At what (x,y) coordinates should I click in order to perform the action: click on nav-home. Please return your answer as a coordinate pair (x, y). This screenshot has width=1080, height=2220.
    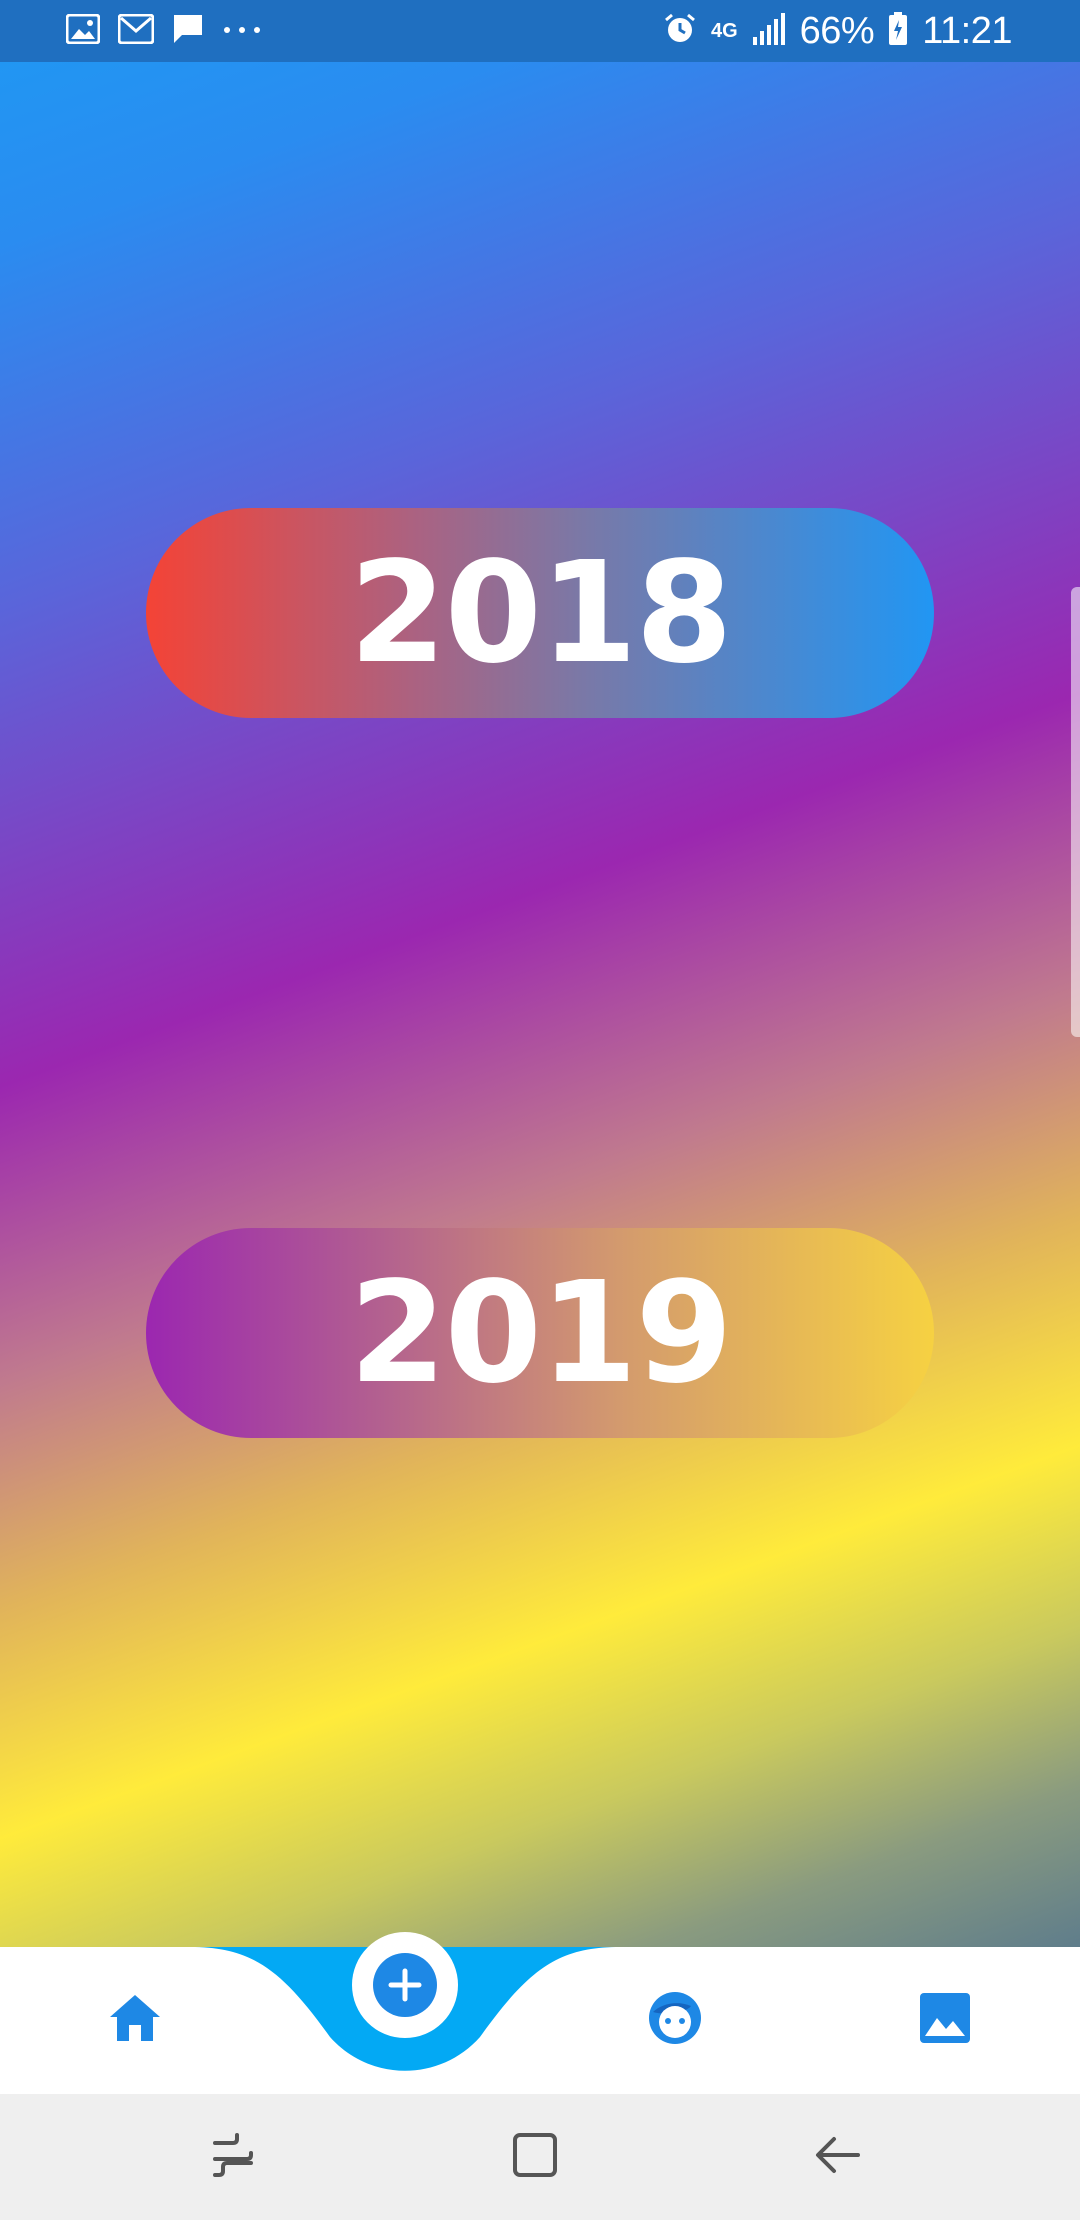
    Looking at the image, I should click on (135, 2020).